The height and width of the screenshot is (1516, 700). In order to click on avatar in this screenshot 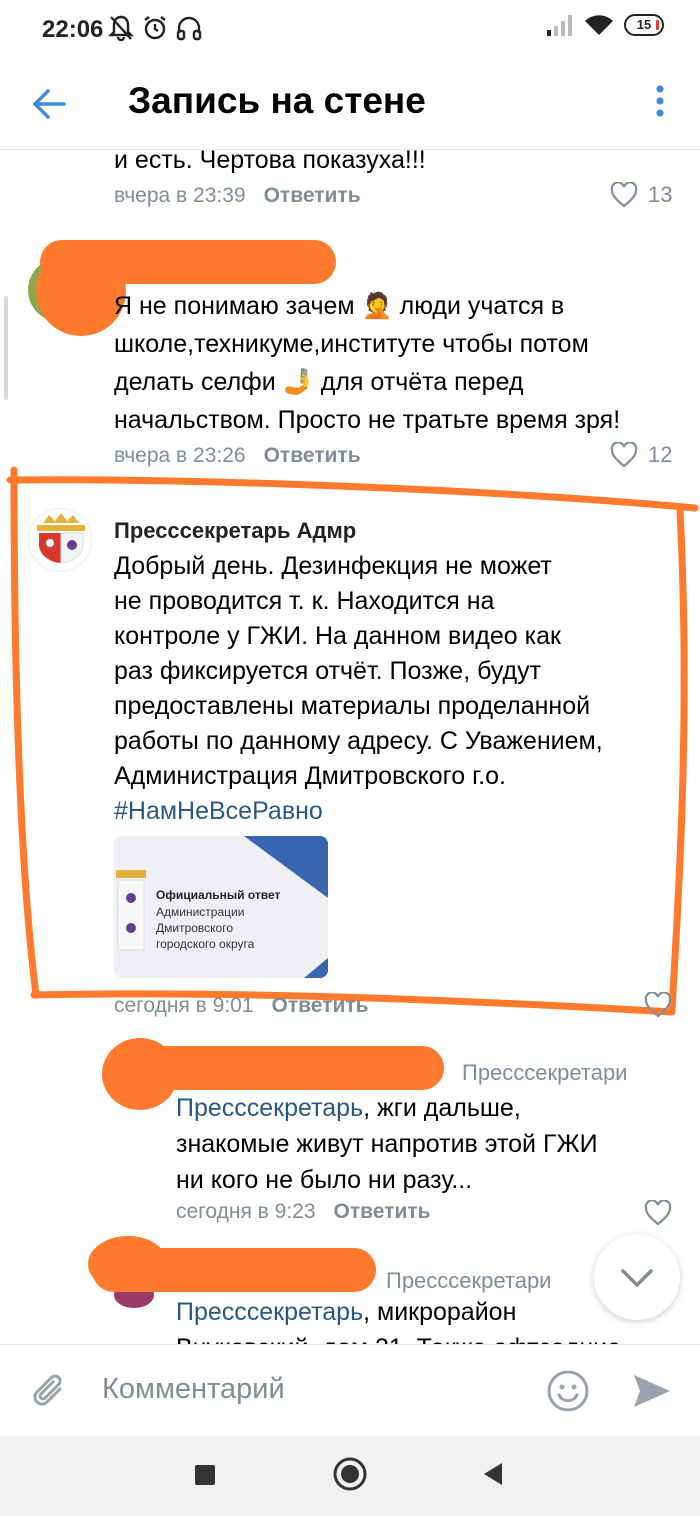, I will do `click(60, 540)`.